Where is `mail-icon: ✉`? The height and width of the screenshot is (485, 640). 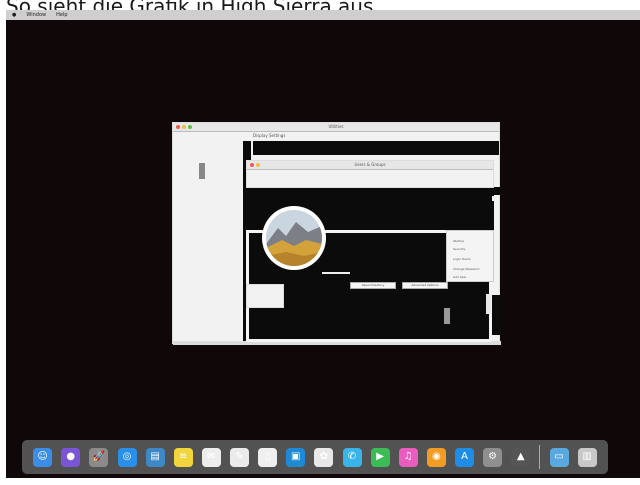
mail-icon: ✉ is located at coordinates (211, 457).